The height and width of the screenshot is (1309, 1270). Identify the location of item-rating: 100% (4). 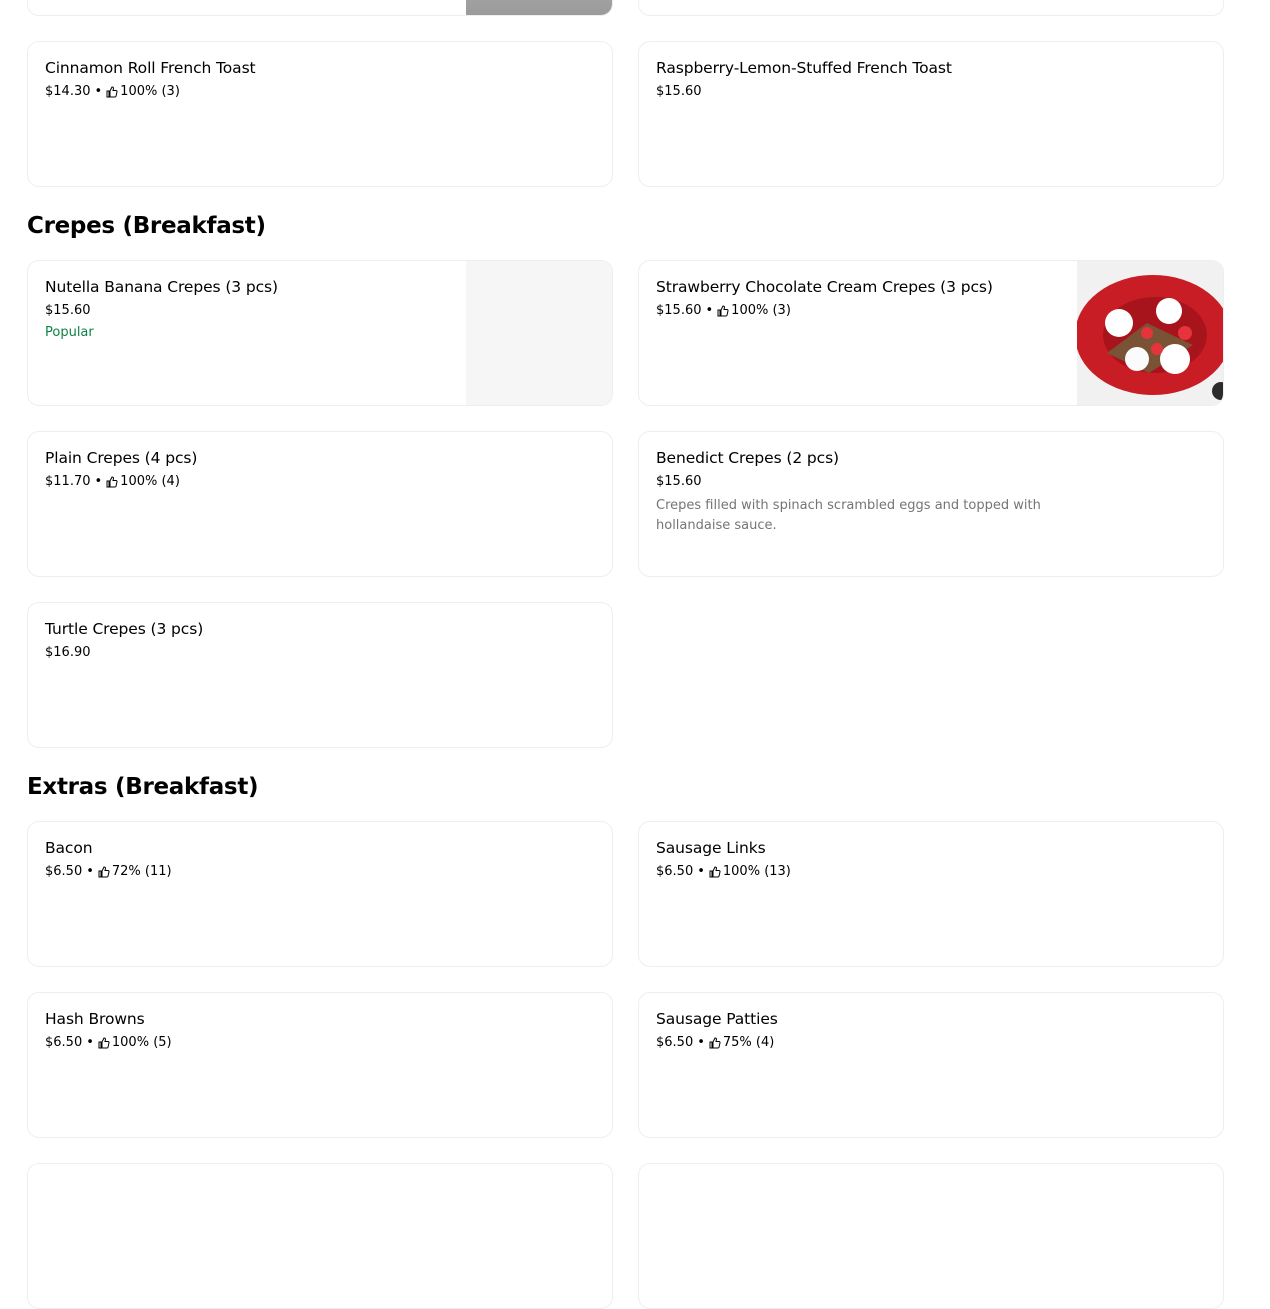
(150, 481).